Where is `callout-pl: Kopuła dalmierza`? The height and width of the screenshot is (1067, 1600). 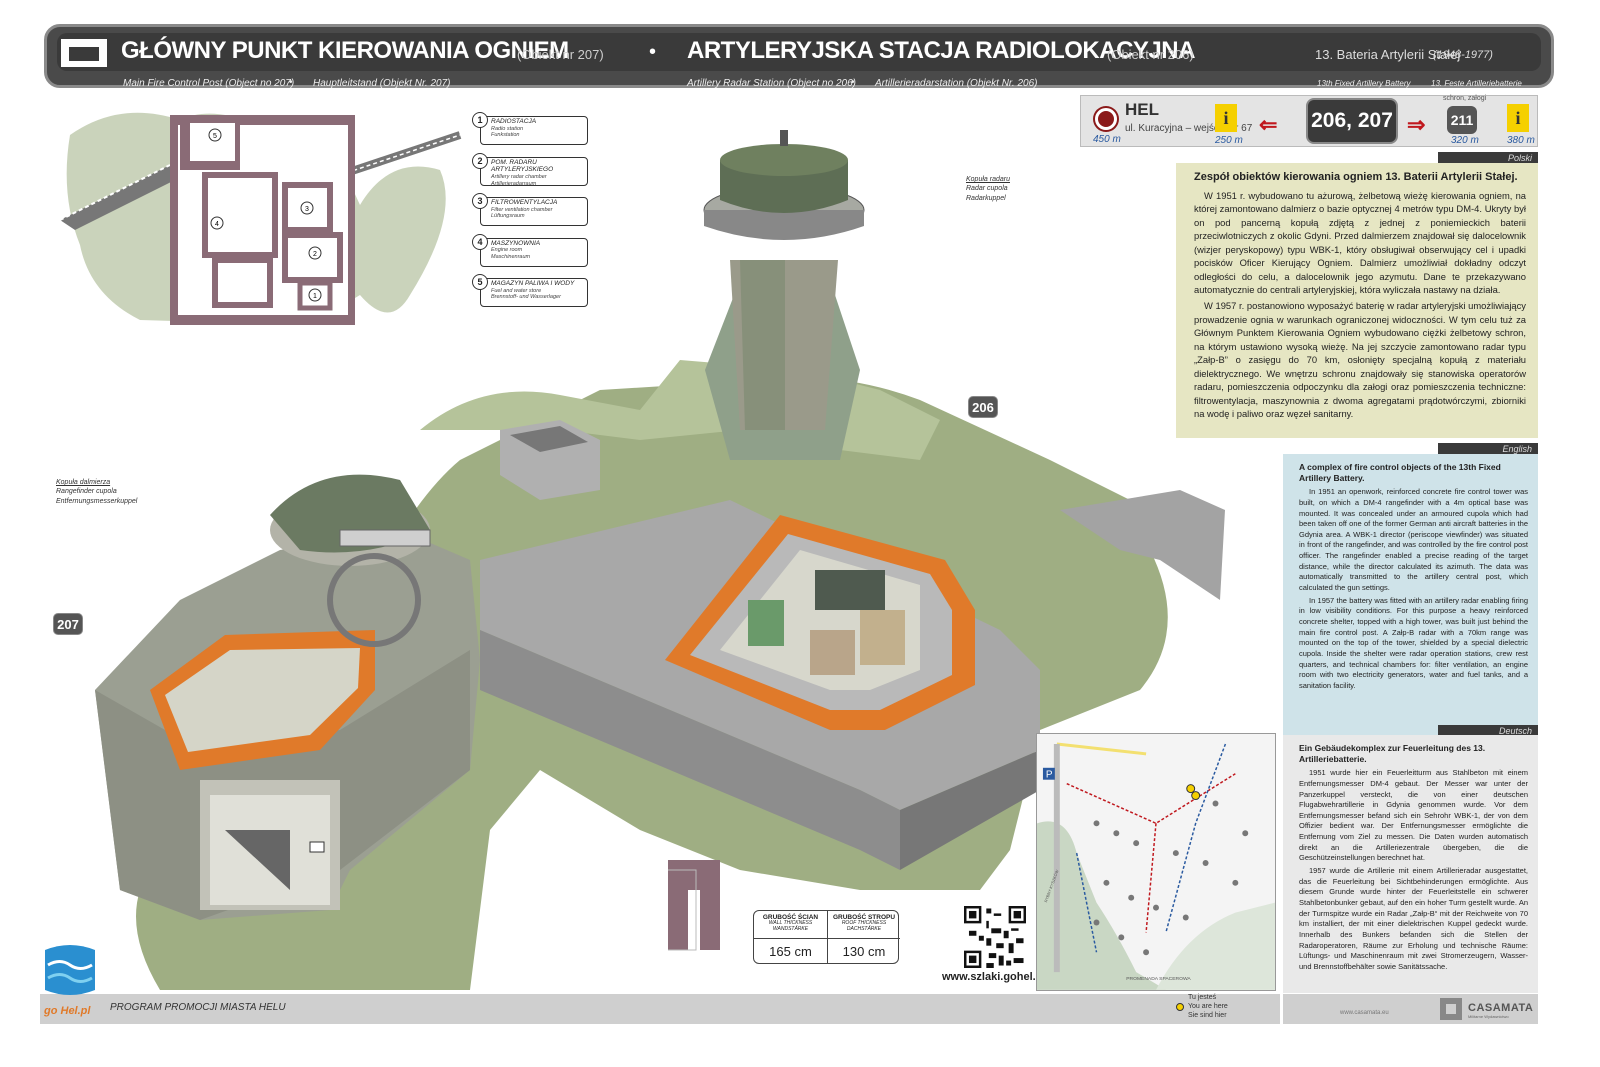 callout-pl: Kopuła dalmierza is located at coordinates (83, 482).